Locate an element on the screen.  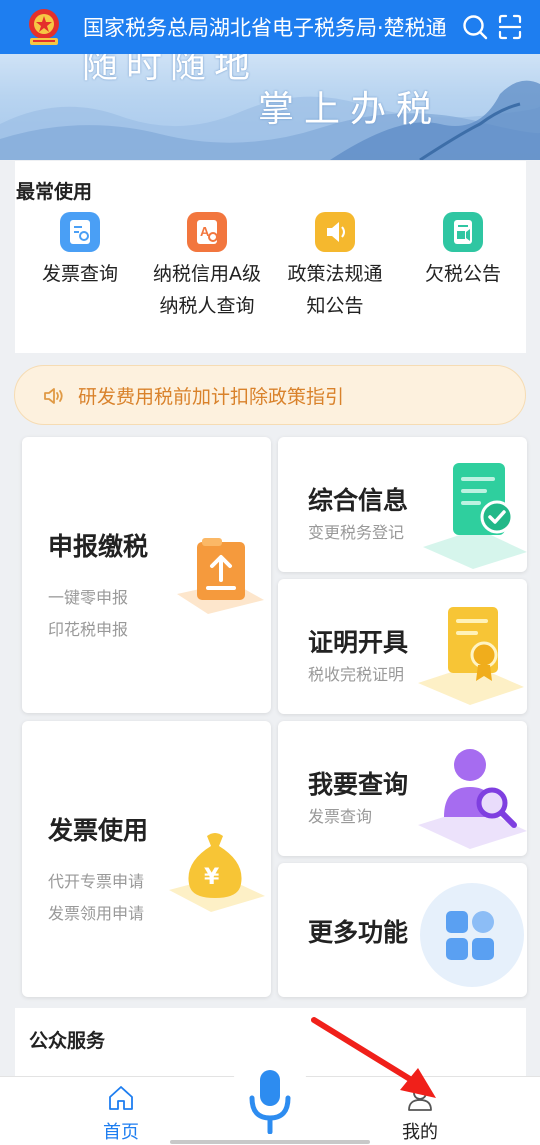
quick-item-label: 纳税信用A级纳税人查询 is located at coordinates (207, 290).